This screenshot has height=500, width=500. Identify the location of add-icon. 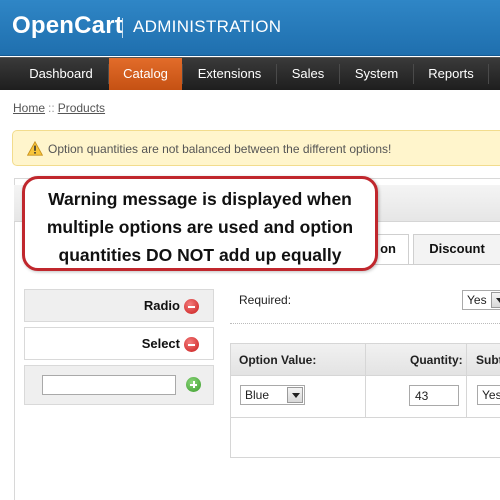
(193, 384).